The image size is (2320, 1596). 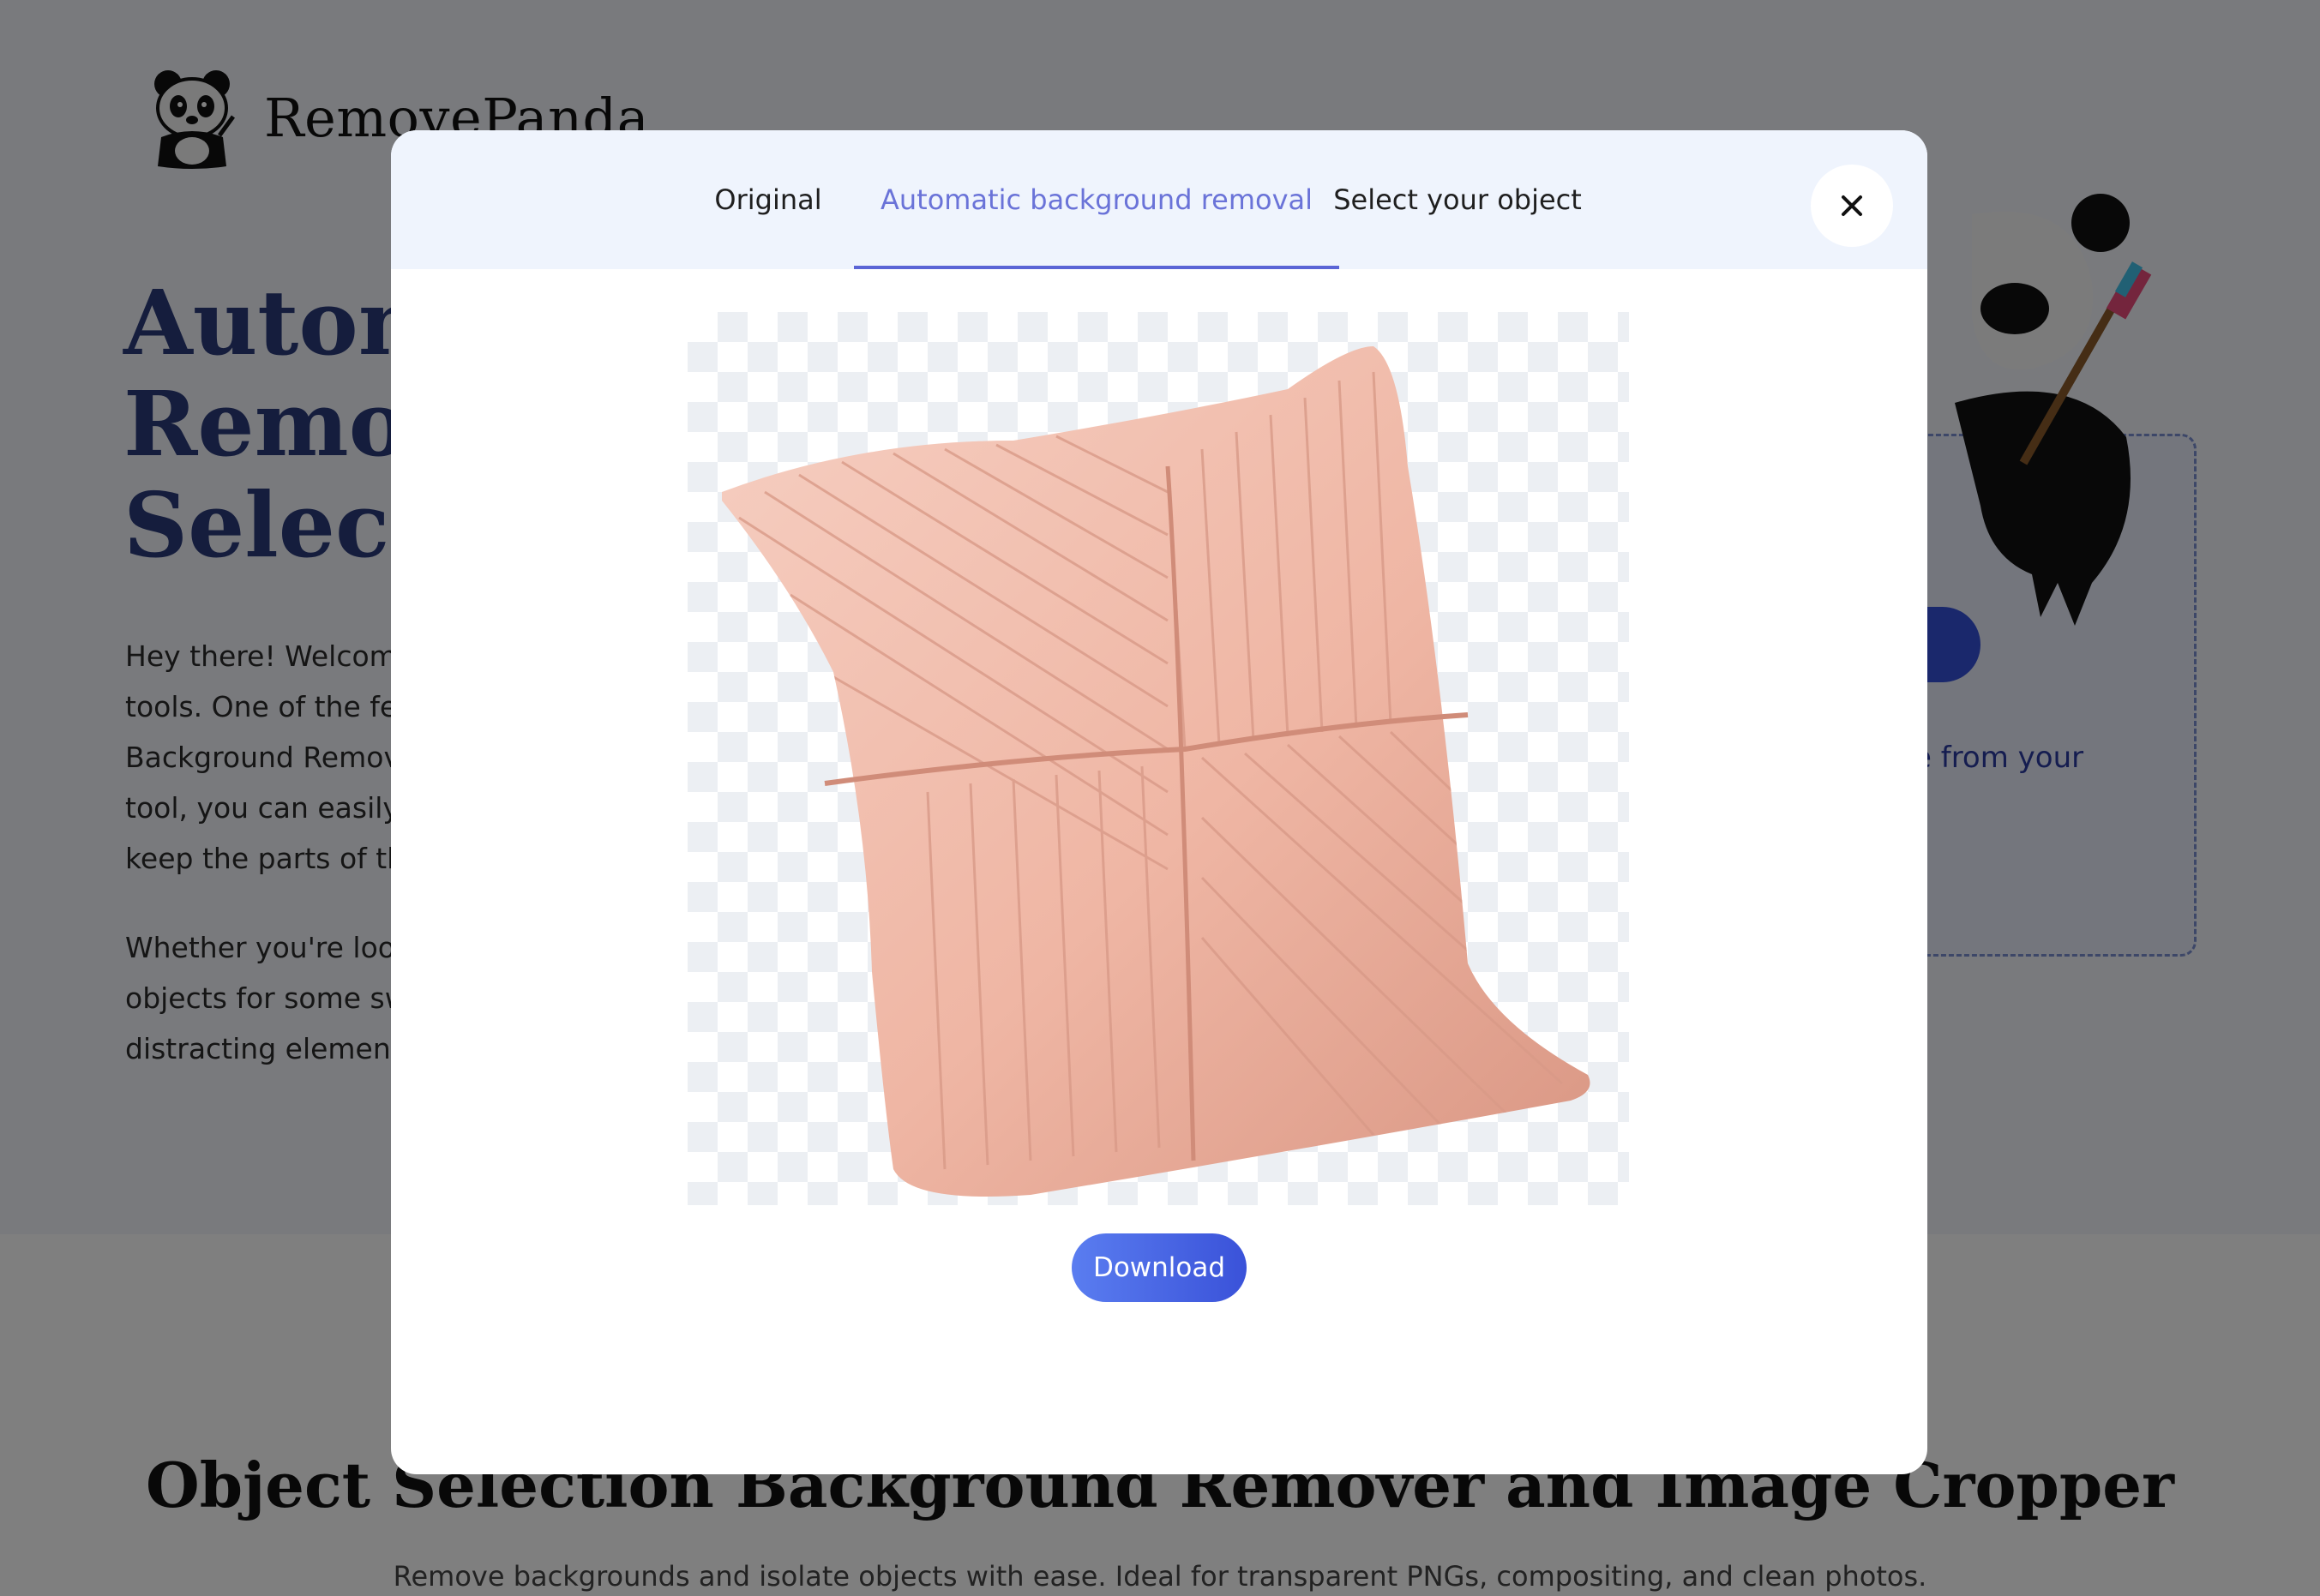 What do you see at coordinates (1096, 267) in the screenshot?
I see `active-tab-indicator` at bounding box center [1096, 267].